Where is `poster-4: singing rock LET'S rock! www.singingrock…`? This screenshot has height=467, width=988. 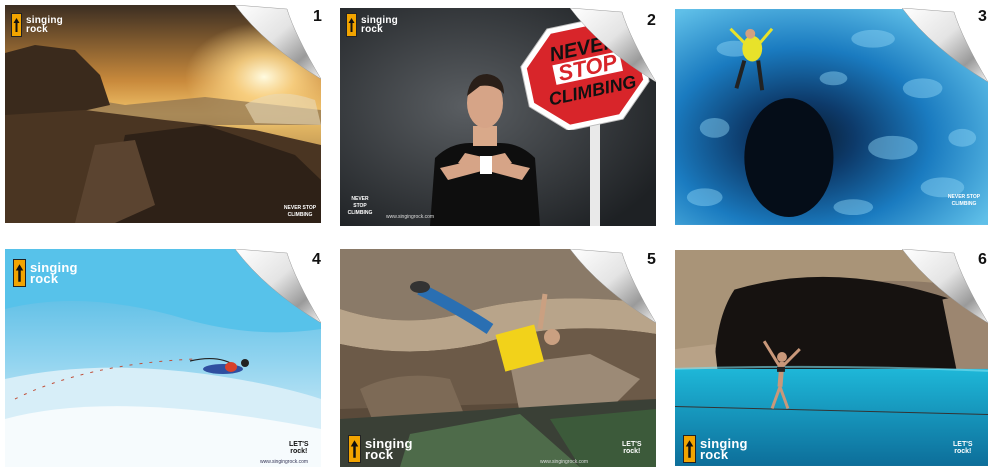
poster-4: singing rock LET'S rock! www.singingrock… is located at coordinates (163, 358).